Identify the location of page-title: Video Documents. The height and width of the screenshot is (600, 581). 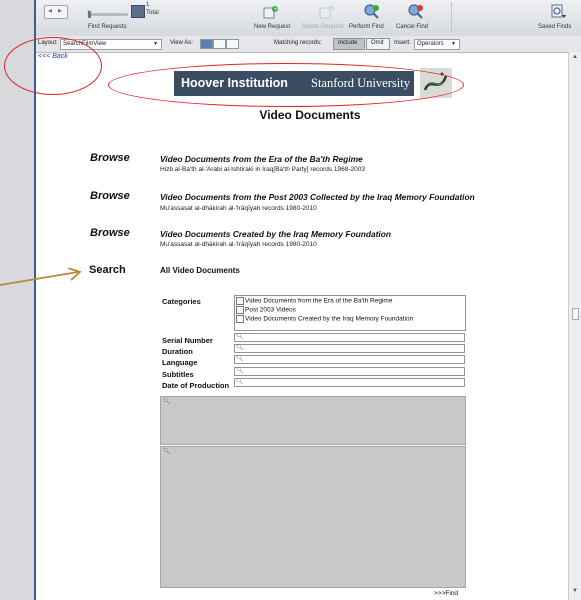
(310, 115).